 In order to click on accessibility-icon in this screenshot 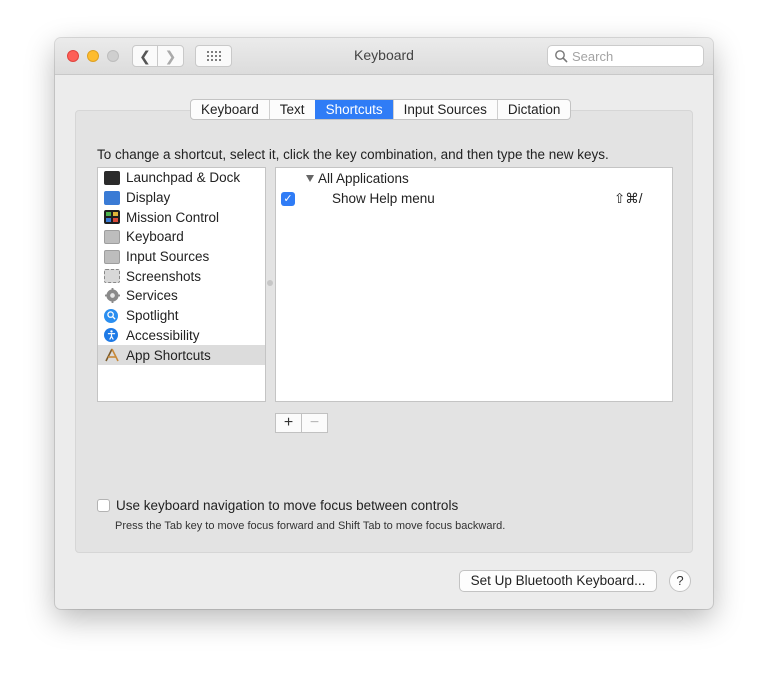, I will do `click(111, 335)`.